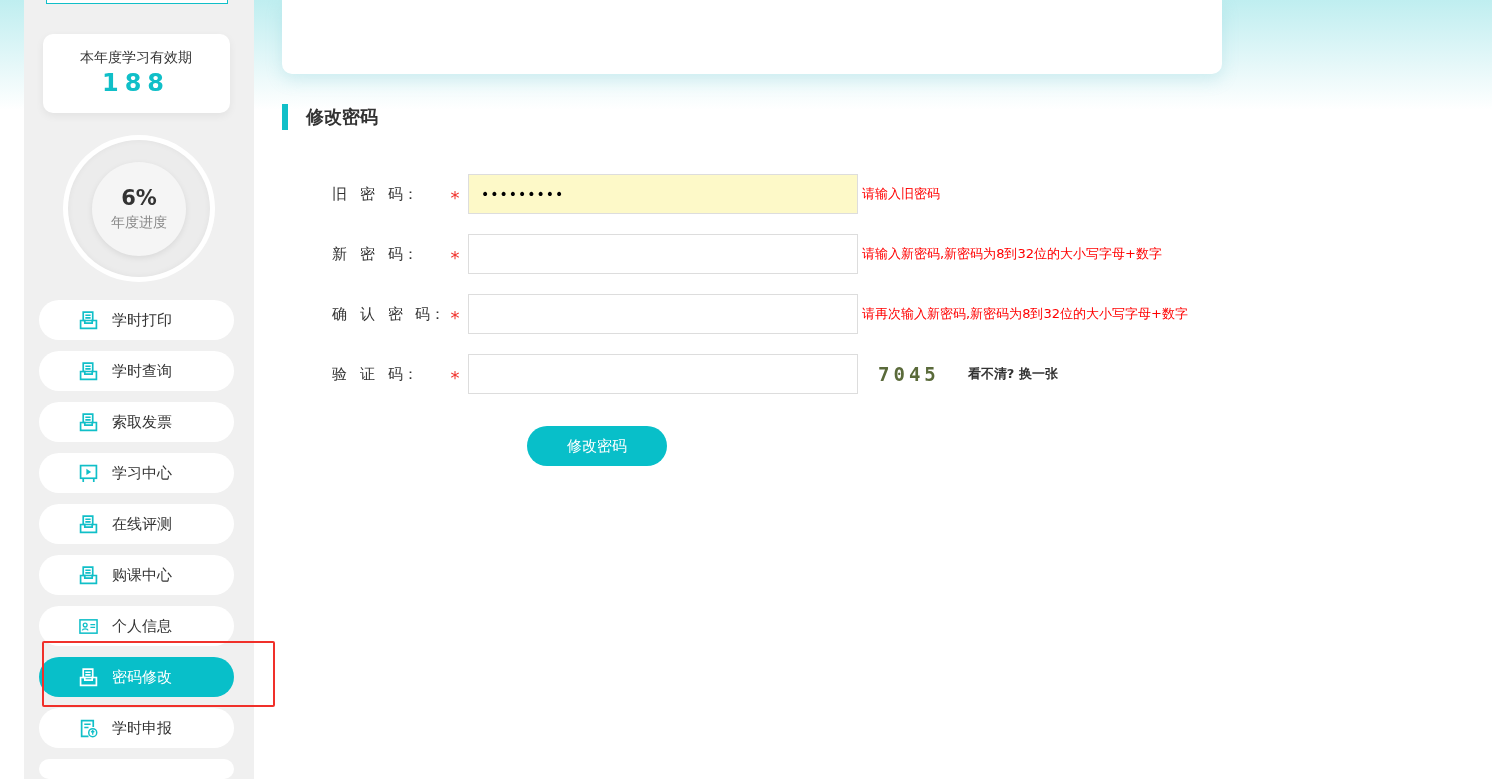  I want to click on validity-value: 188, so click(136, 83).